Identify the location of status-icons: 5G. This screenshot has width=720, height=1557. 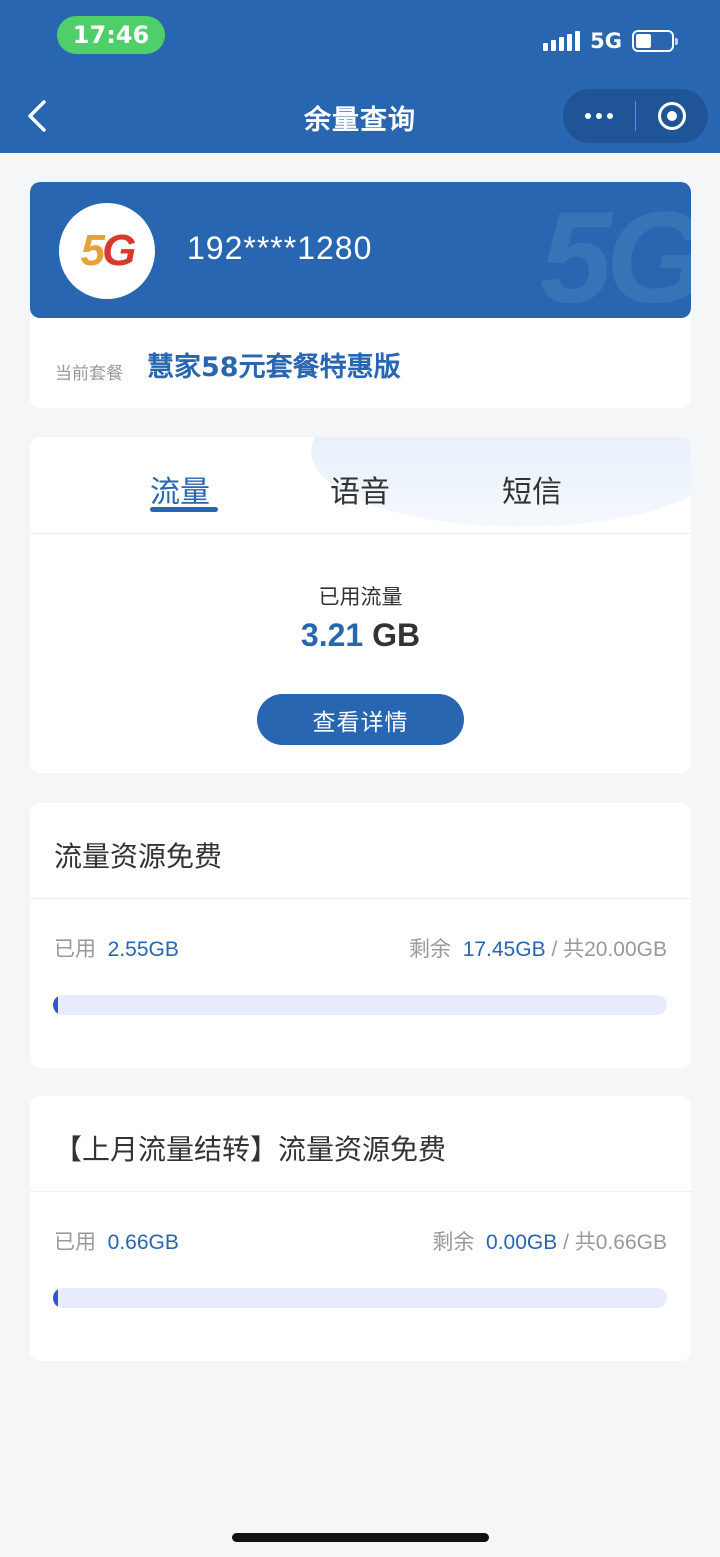
(610, 41).